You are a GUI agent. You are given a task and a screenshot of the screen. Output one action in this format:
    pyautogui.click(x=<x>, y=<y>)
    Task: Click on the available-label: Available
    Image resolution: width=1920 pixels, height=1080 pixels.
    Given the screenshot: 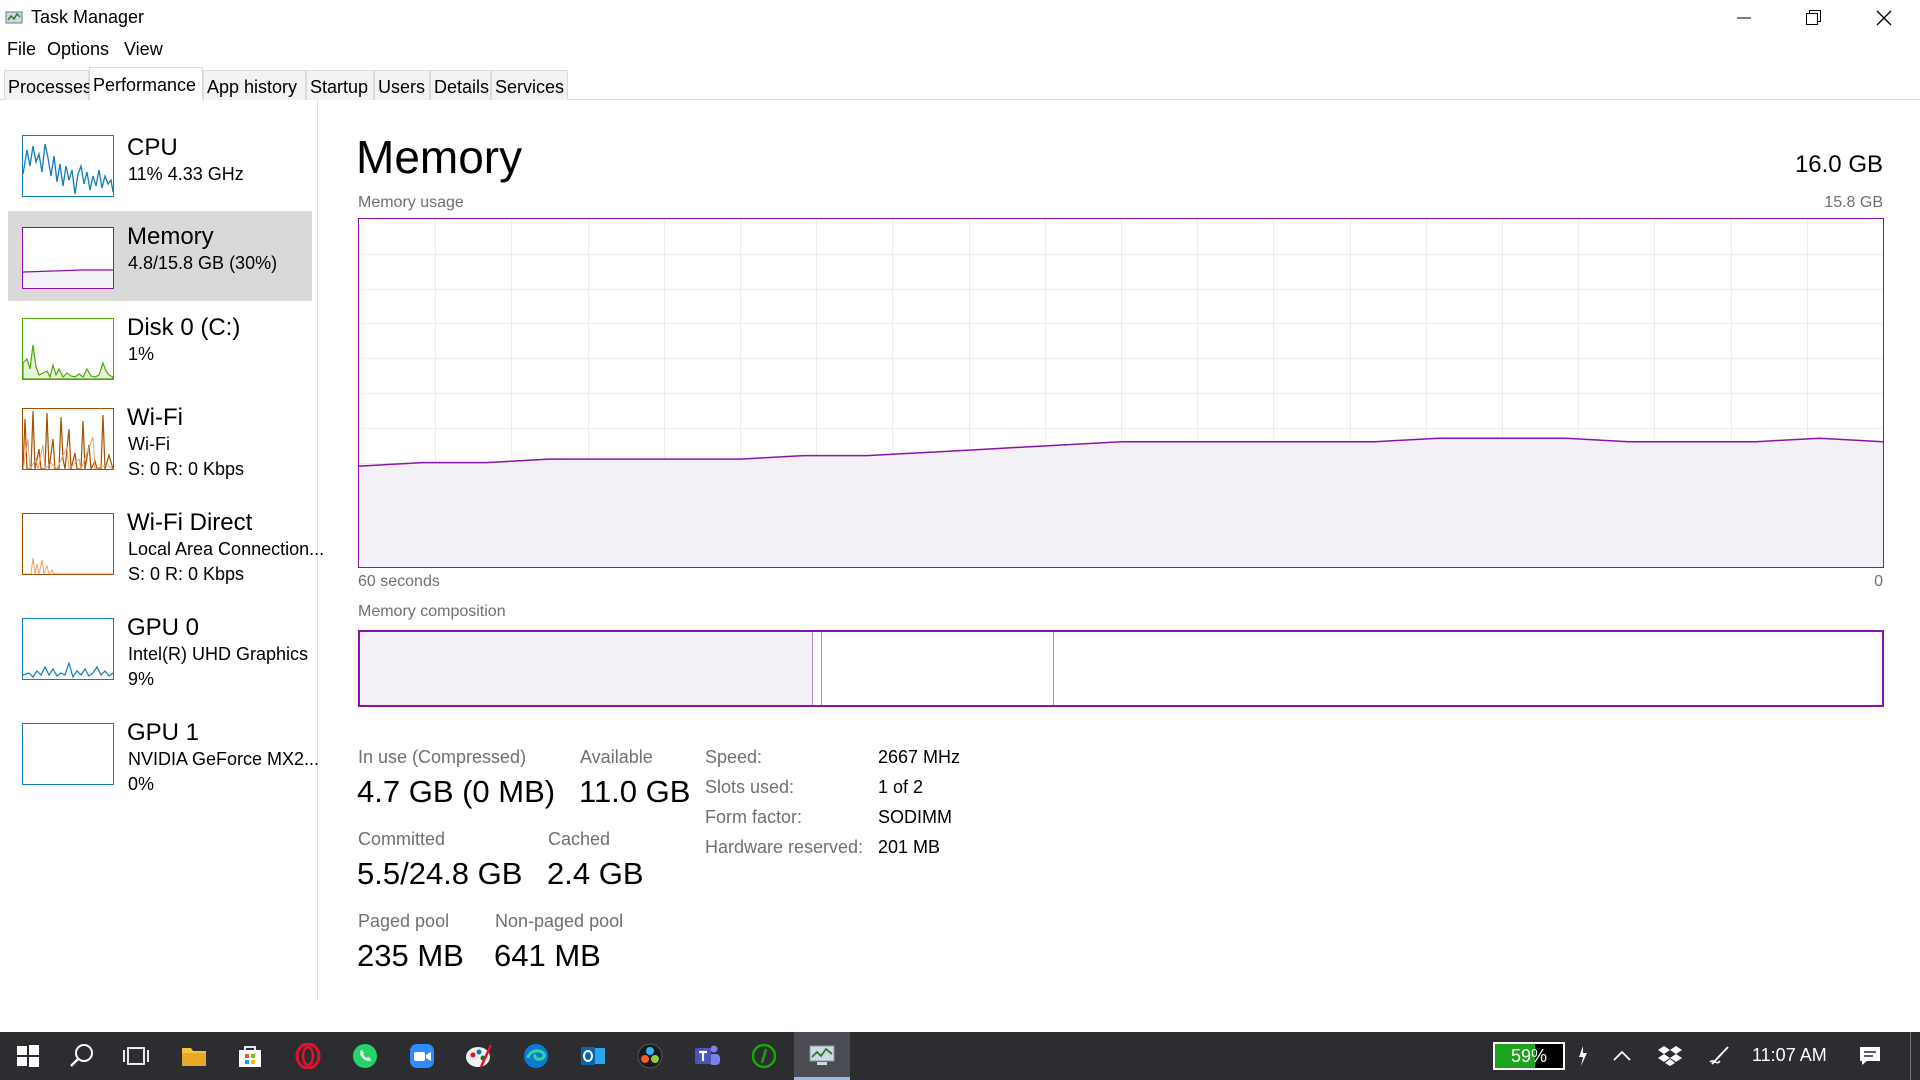 What is the action you would take?
    pyautogui.click(x=616, y=757)
    